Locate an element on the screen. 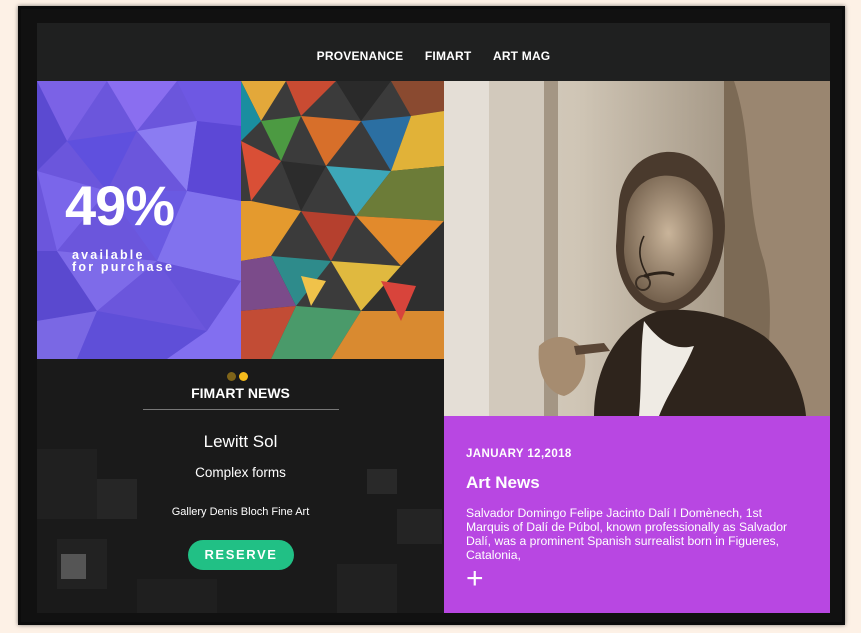  nav-fimart: FIMART is located at coordinates (448, 56).